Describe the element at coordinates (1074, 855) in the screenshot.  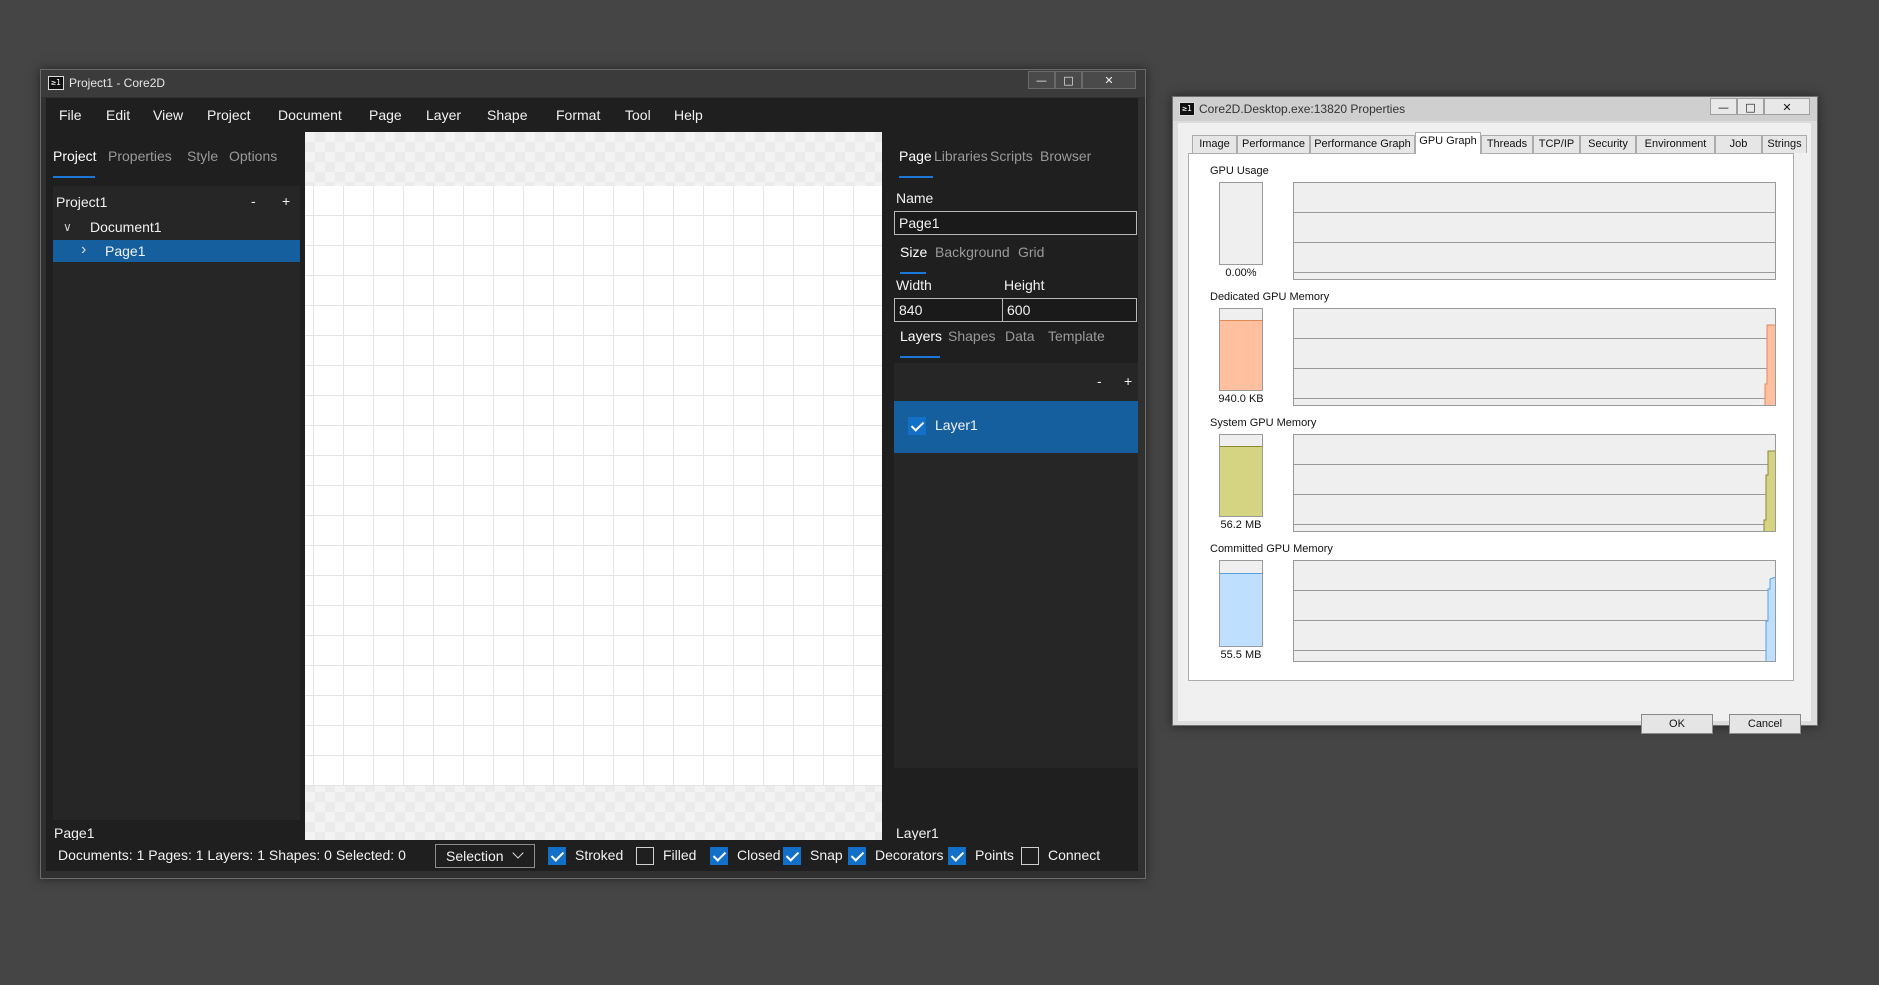
I see `connect-label: Connect` at that location.